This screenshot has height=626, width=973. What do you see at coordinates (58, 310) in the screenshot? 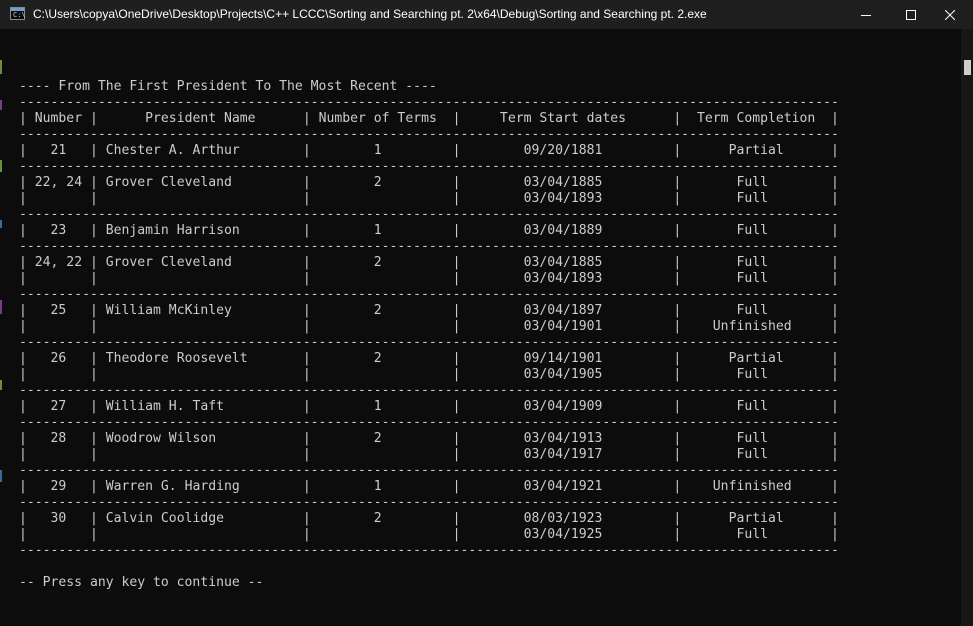
I see `president-number: 25` at bounding box center [58, 310].